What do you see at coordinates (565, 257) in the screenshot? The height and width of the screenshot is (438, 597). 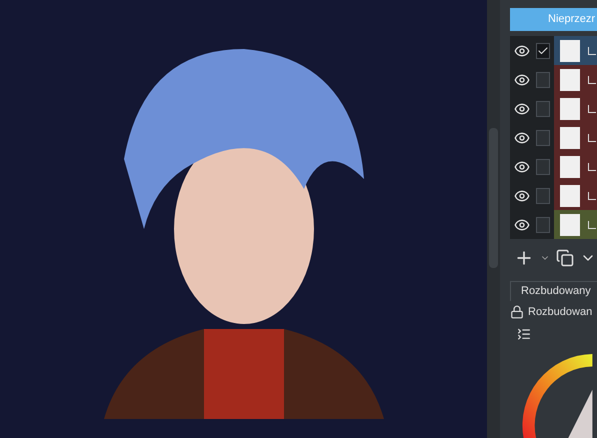 I see `duplicate-icon` at bounding box center [565, 257].